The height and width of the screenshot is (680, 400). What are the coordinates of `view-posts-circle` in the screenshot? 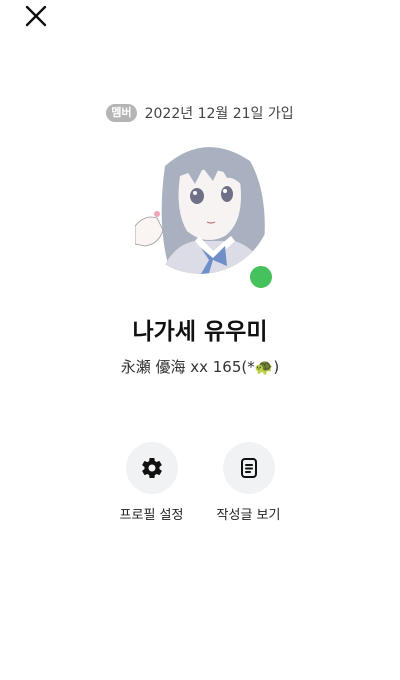 It's located at (248, 468).